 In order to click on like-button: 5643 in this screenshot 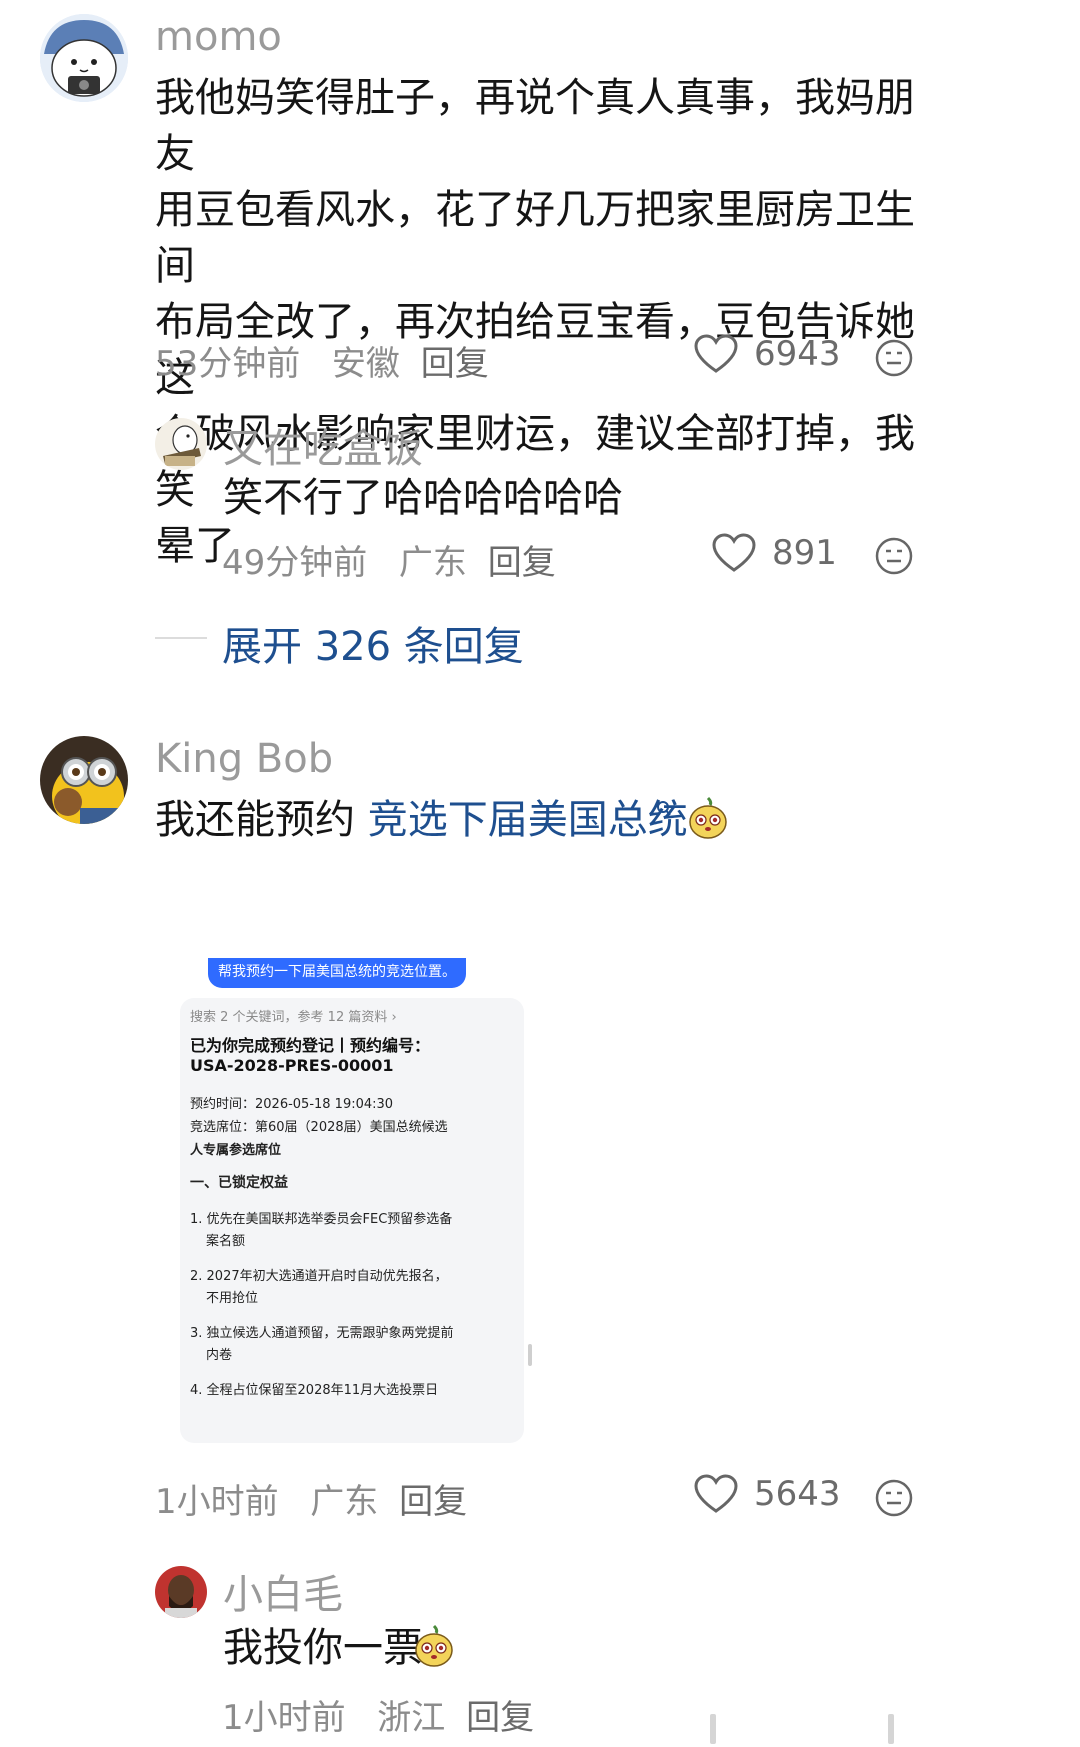, I will do `click(767, 1494)`.